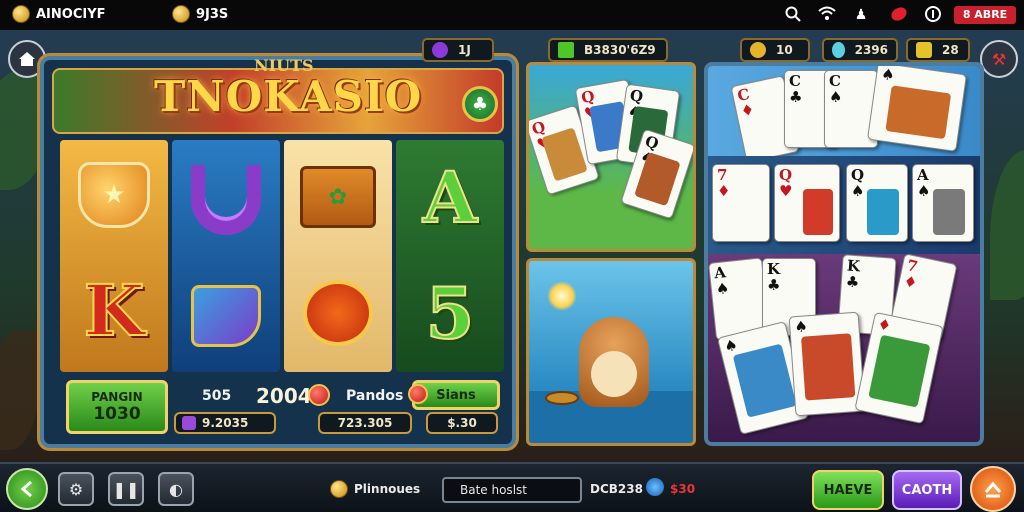  Describe the element at coordinates (853, 266) in the screenshot. I see `card-rank: K` at that location.